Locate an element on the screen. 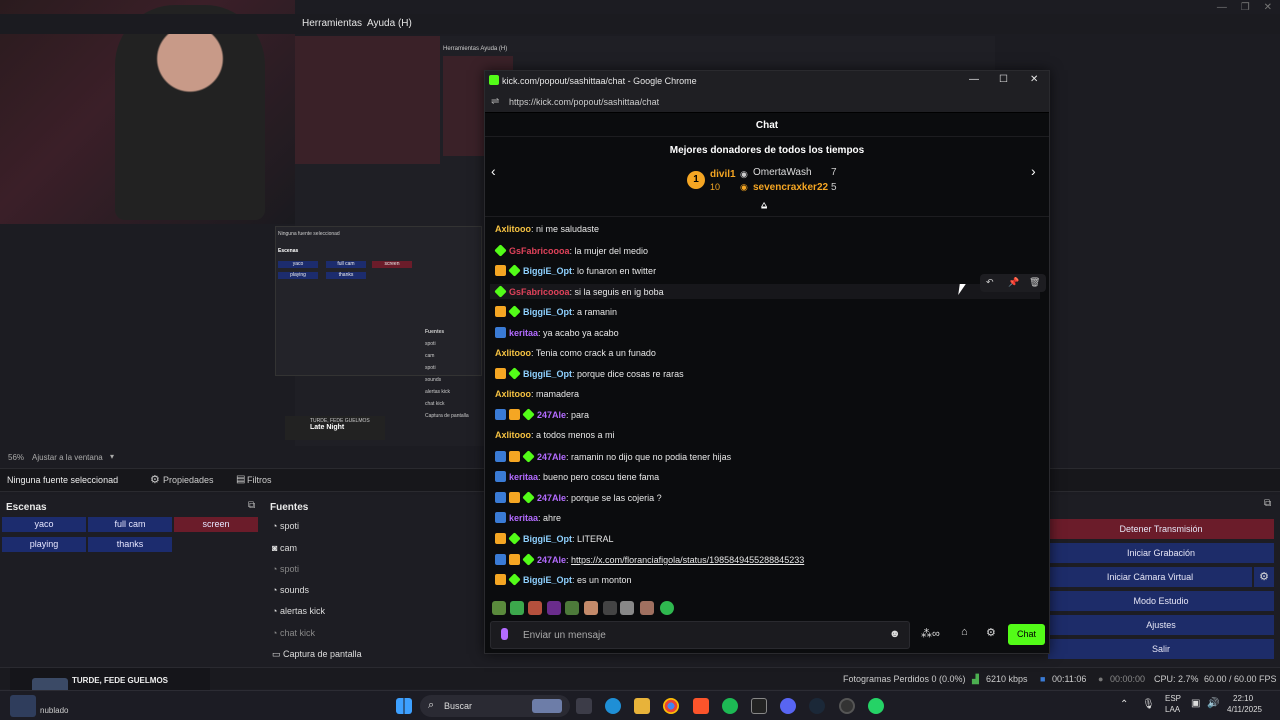 The height and width of the screenshot is (720, 1280). language-top: ESP is located at coordinates (1173, 698).